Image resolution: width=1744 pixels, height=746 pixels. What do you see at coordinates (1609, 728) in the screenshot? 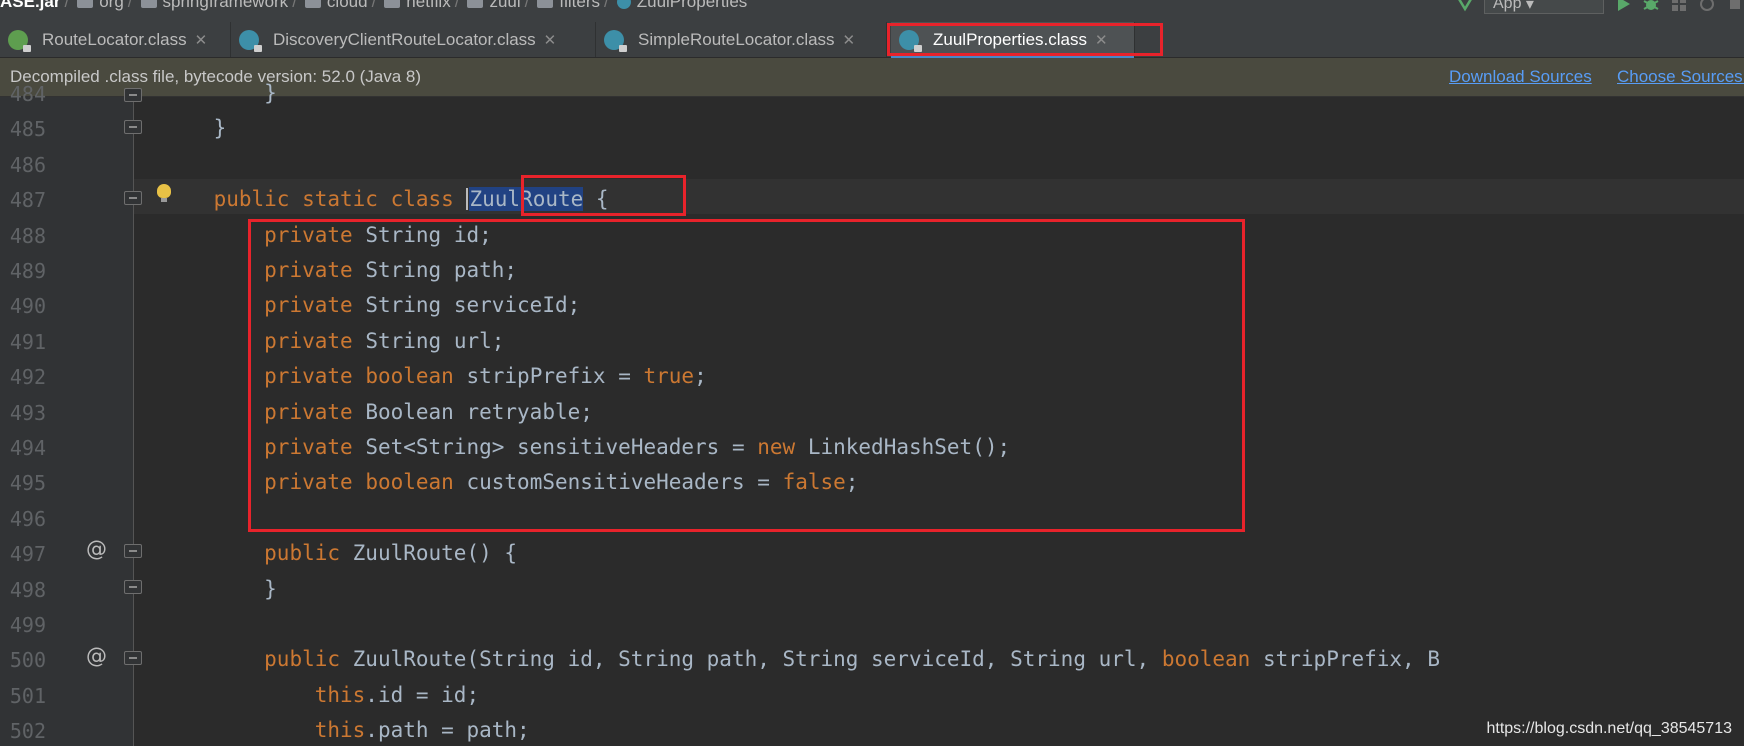
I see `watermark: https://blog.csdn.net/qq_38545713` at bounding box center [1609, 728].